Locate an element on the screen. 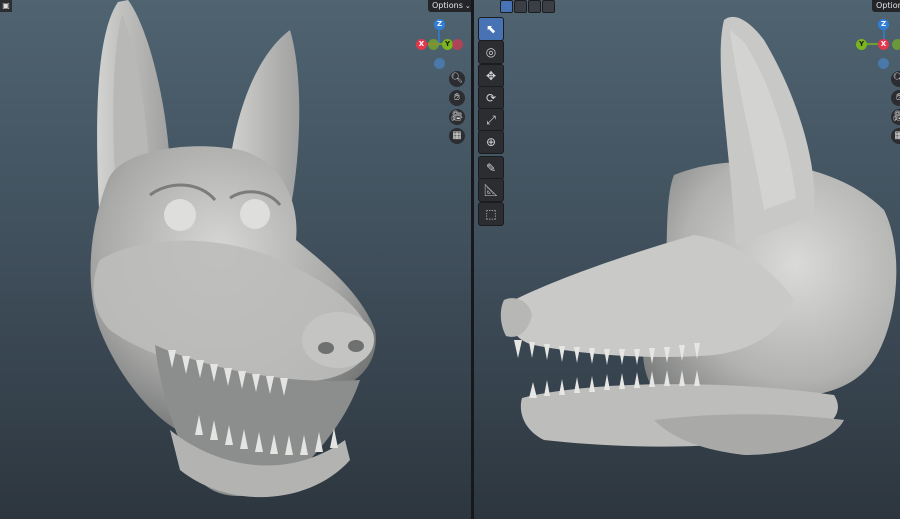 This screenshot has width=900, height=519. options-label-right: Options is located at coordinates (888, 5).